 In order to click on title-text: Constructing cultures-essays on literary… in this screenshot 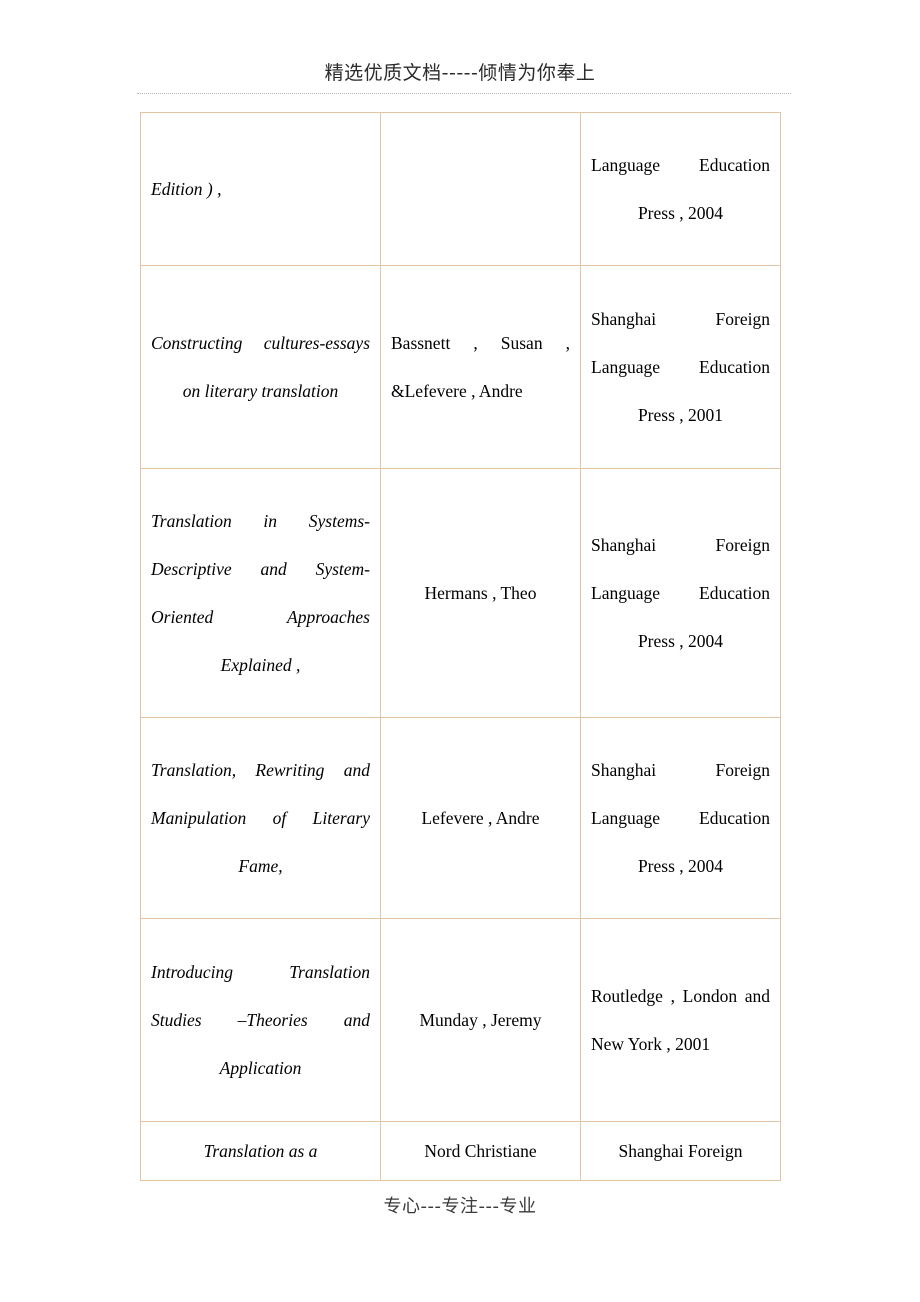, I will do `click(260, 367)`.